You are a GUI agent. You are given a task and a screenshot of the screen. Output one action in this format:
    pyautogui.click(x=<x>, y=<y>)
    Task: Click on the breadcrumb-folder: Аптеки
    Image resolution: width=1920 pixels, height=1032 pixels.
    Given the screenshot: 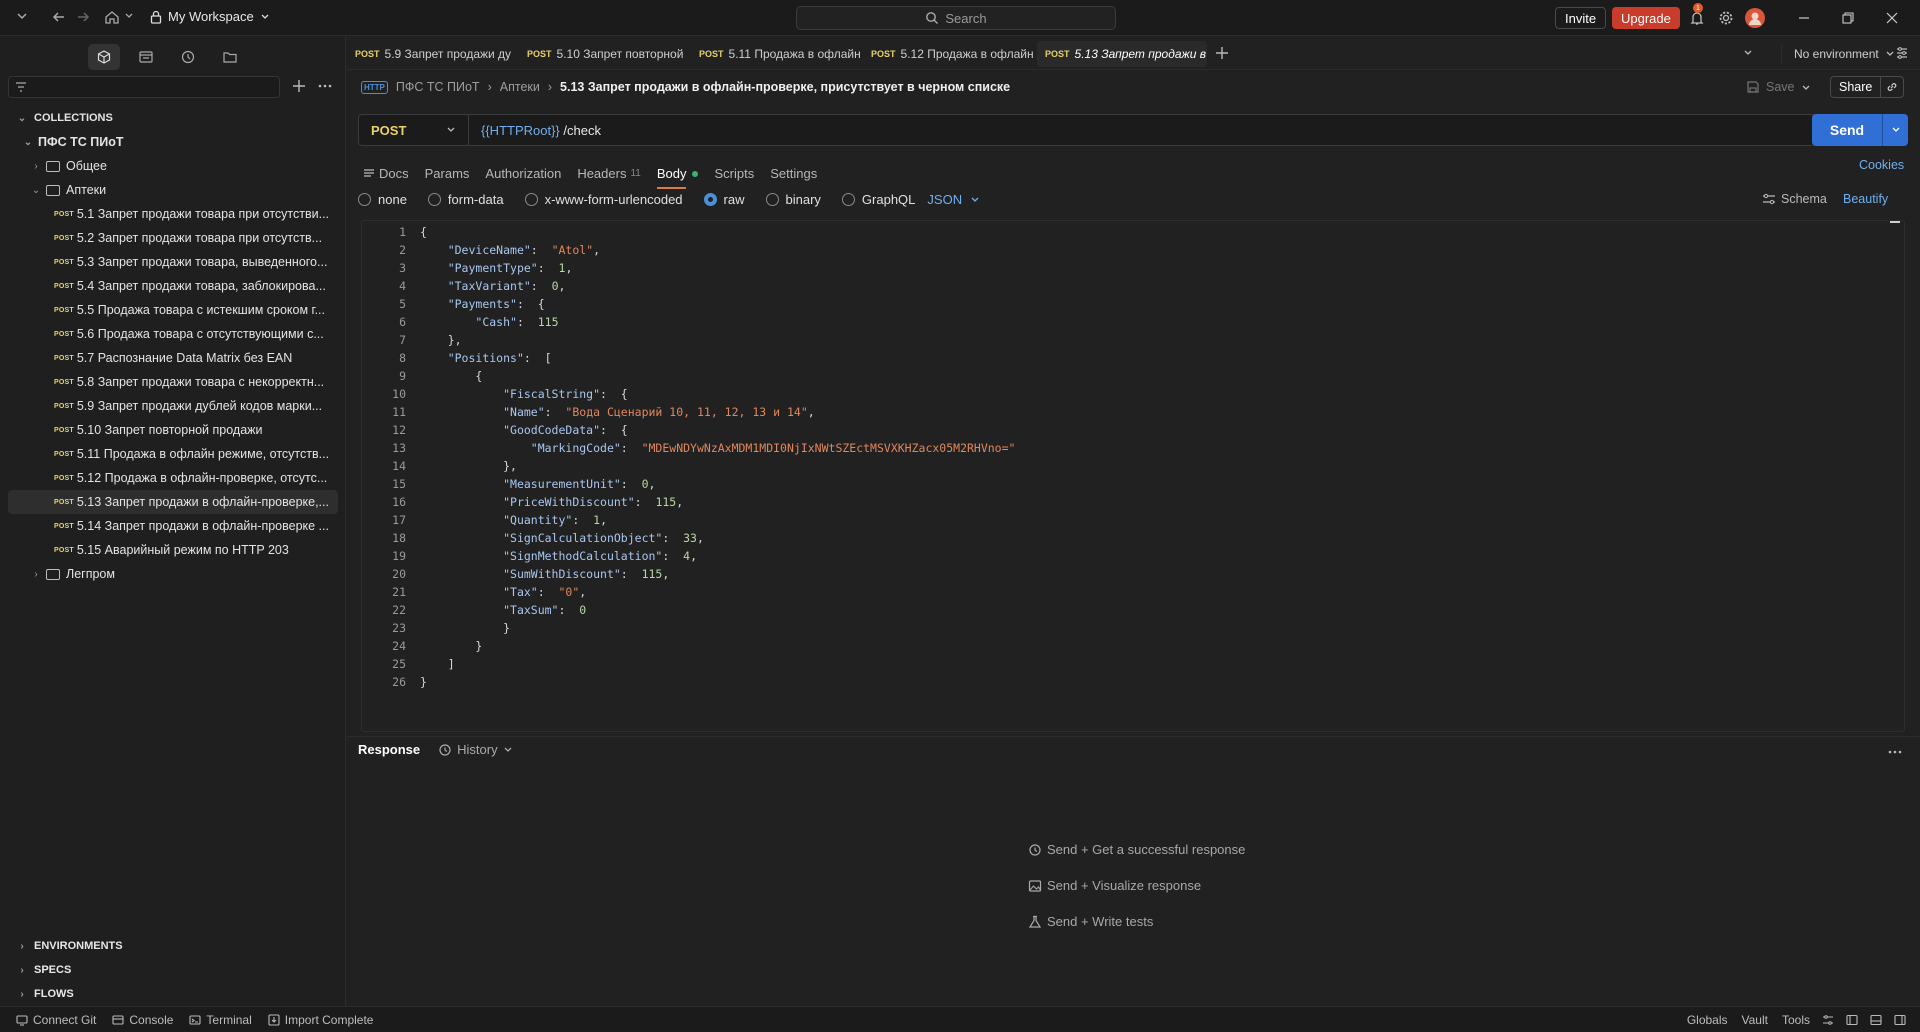 What is the action you would take?
    pyautogui.click(x=520, y=87)
    